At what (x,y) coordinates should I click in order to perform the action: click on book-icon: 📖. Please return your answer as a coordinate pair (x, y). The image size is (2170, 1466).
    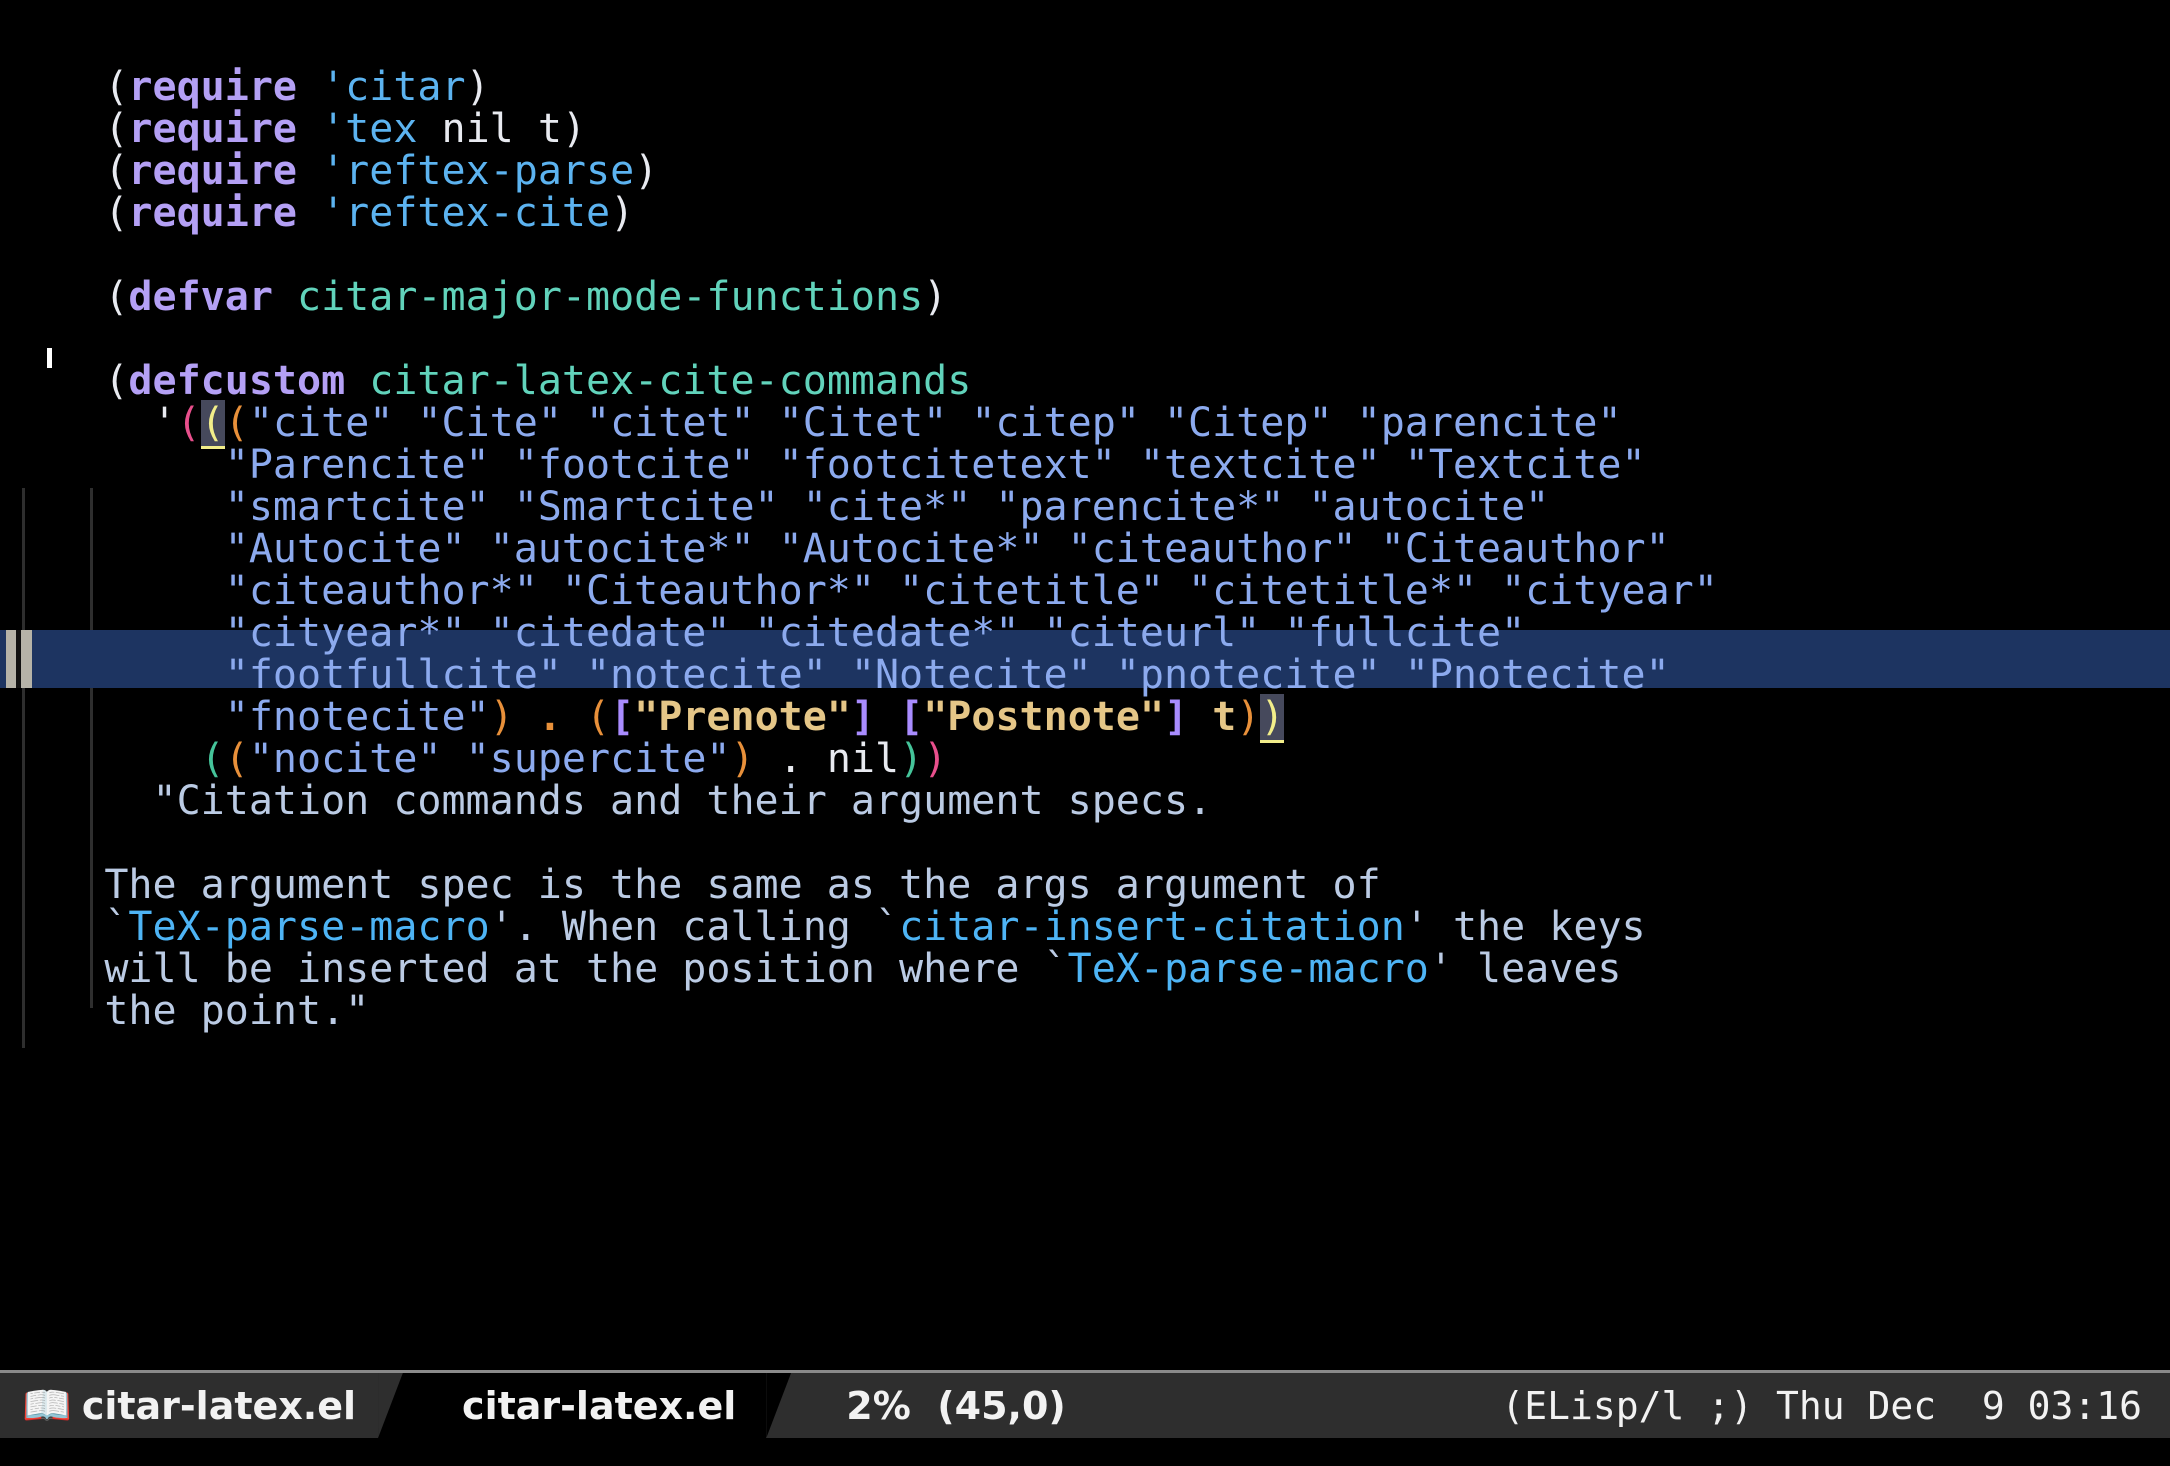
    Looking at the image, I should click on (47, 1405).